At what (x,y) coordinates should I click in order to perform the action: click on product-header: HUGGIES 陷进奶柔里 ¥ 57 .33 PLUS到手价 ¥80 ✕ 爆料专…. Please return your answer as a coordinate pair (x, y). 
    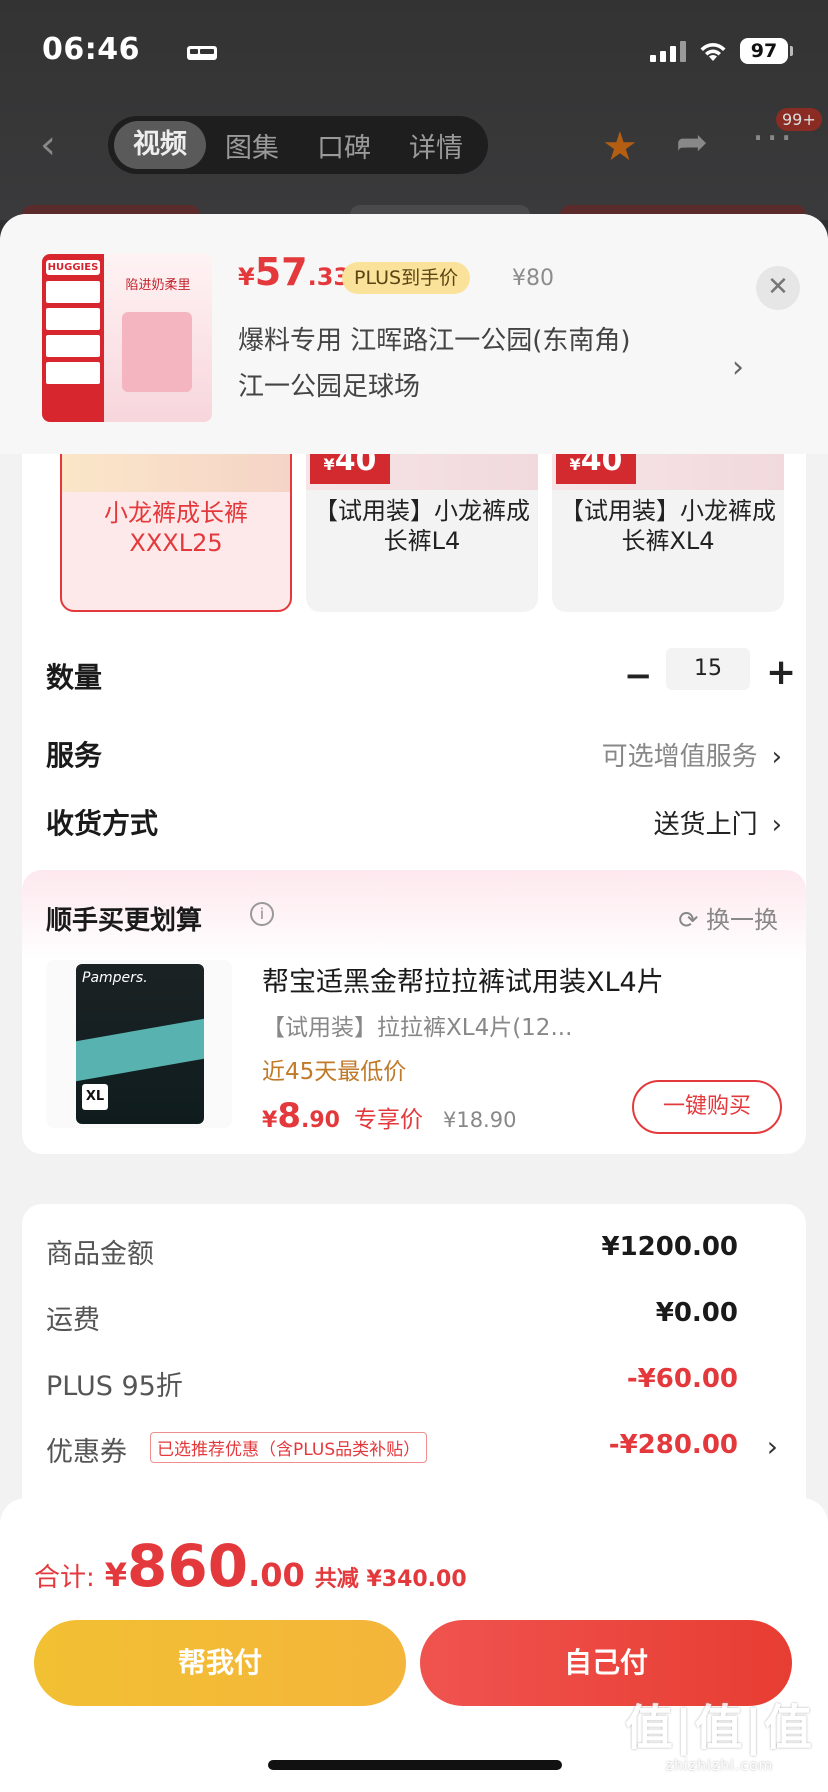
    Looking at the image, I should click on (414, 334).